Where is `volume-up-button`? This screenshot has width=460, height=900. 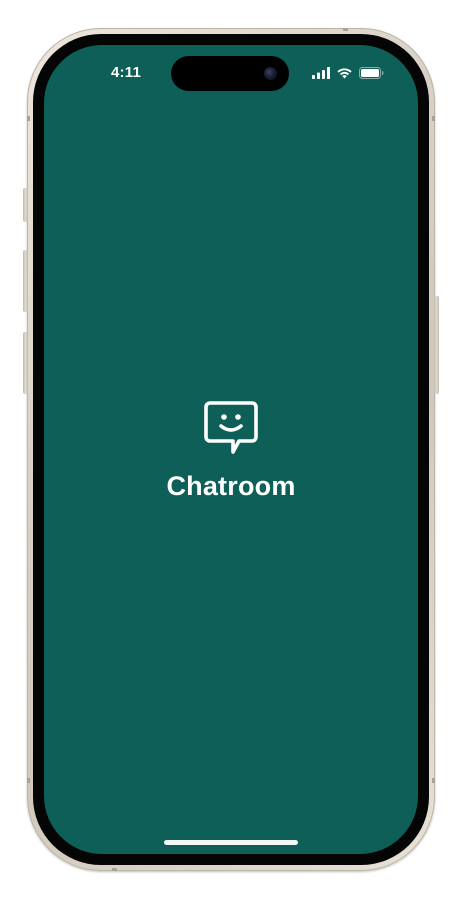 volume-up-button is located at coordinates (25, 281).